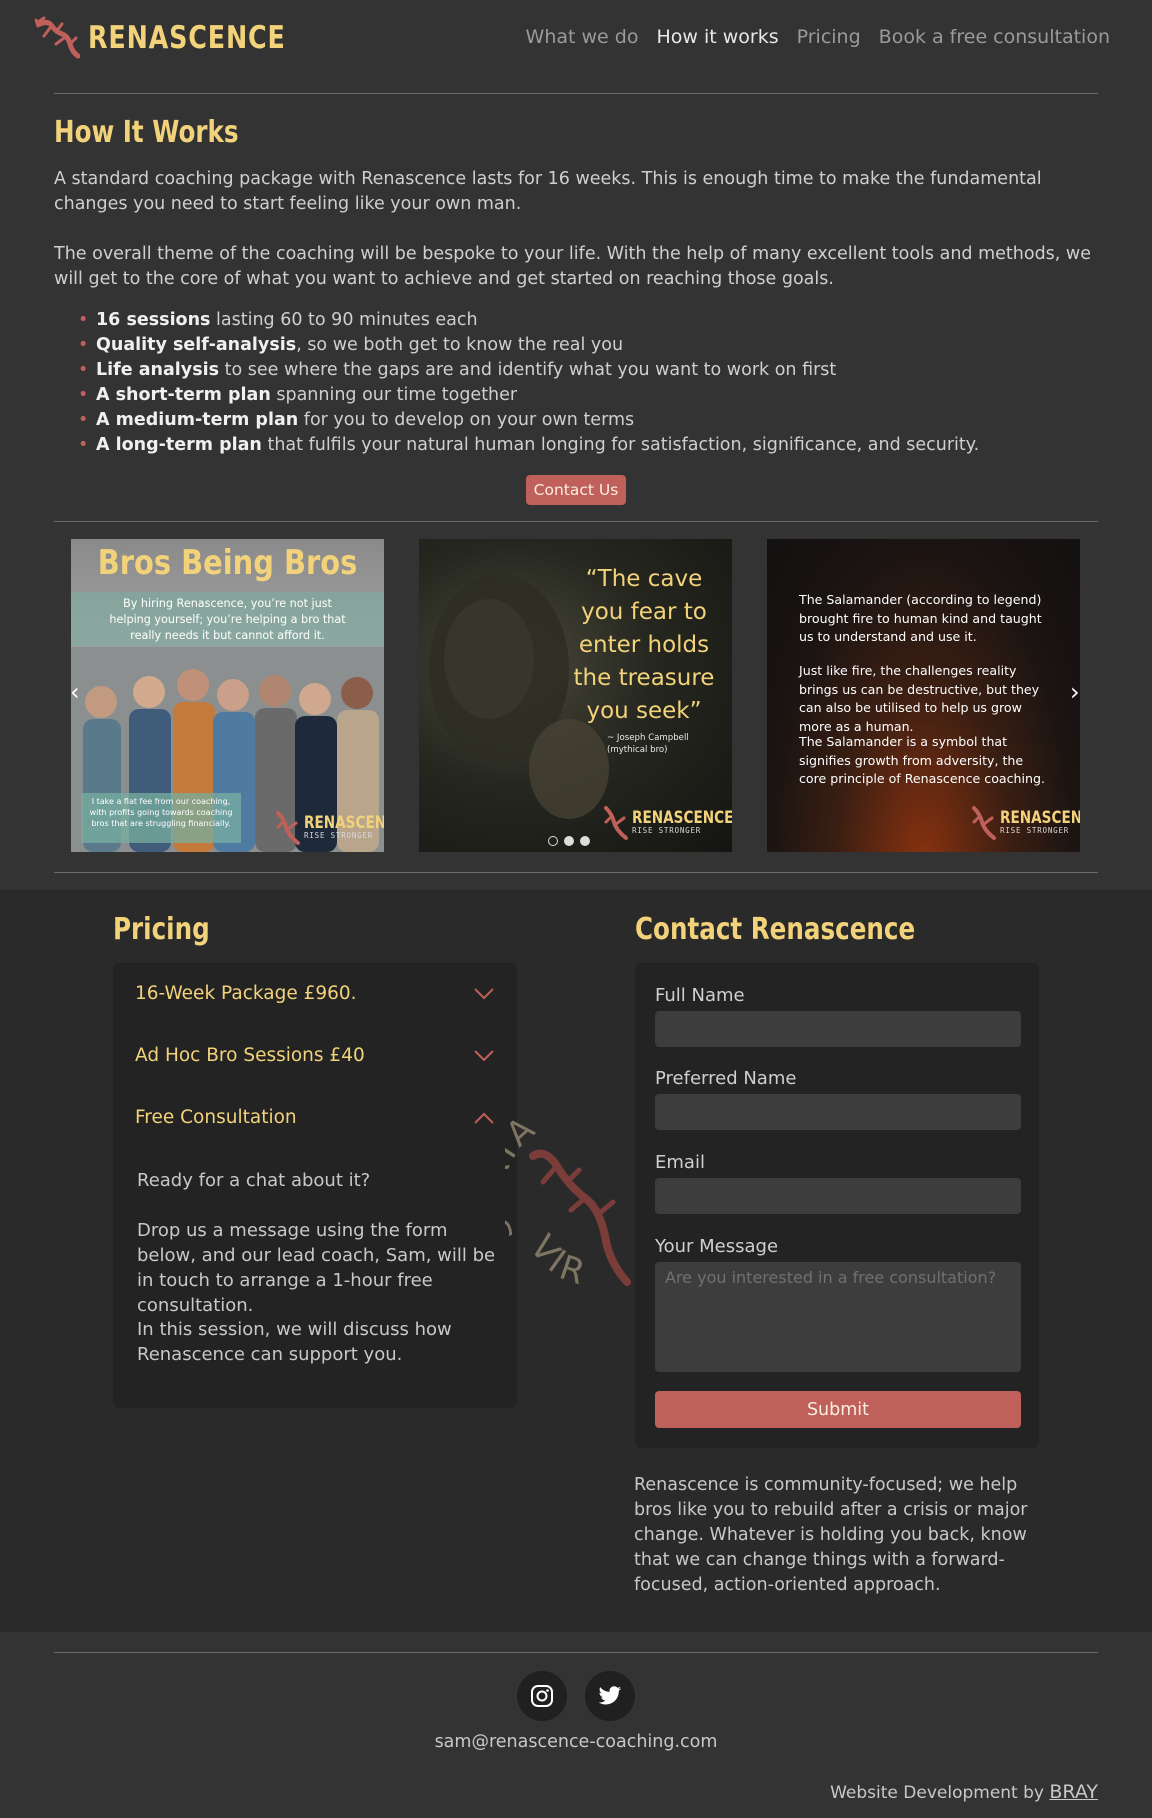 Image resolution: width=1152 pixels, height=1818 pixels. Describe the element at coordinates (838, 1317) in the screenshot. I see `message-field` at that location.